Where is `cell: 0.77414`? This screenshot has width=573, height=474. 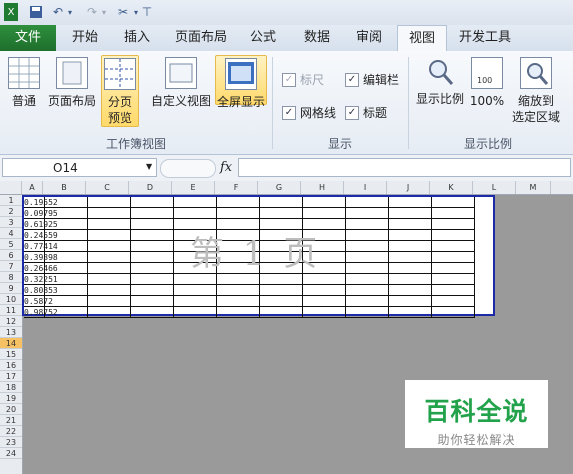 cell: 0.77414 is located at coordinates (41, 246).